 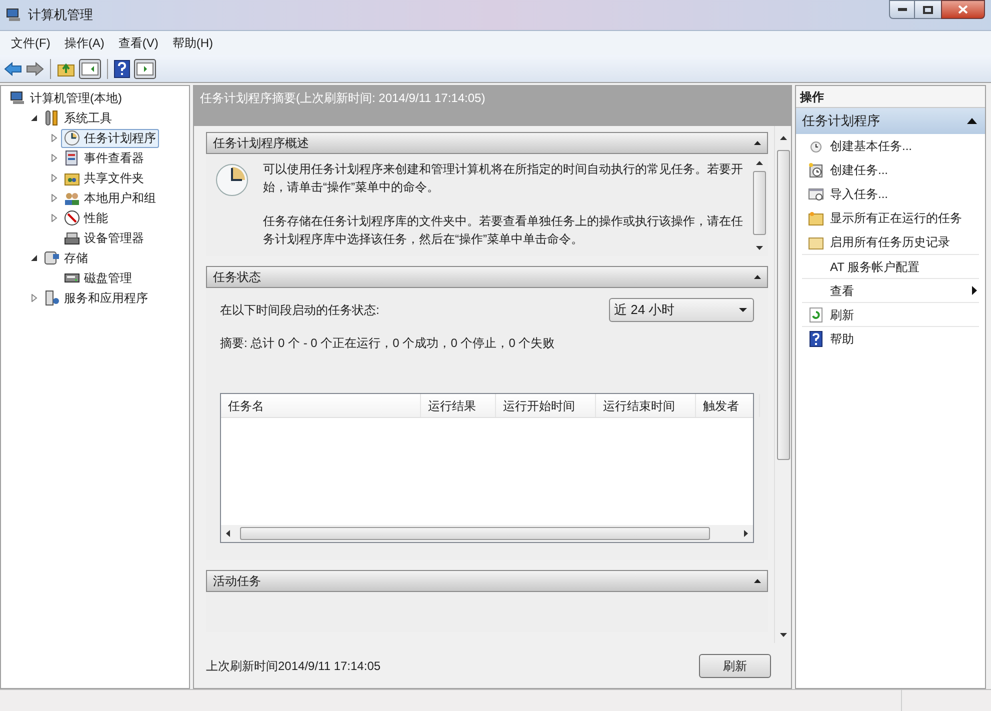 What do you see at coordinates (84, 43) in the screenshot?
I see `menu-item: 操作(A)` at bounding box center [84, 43].